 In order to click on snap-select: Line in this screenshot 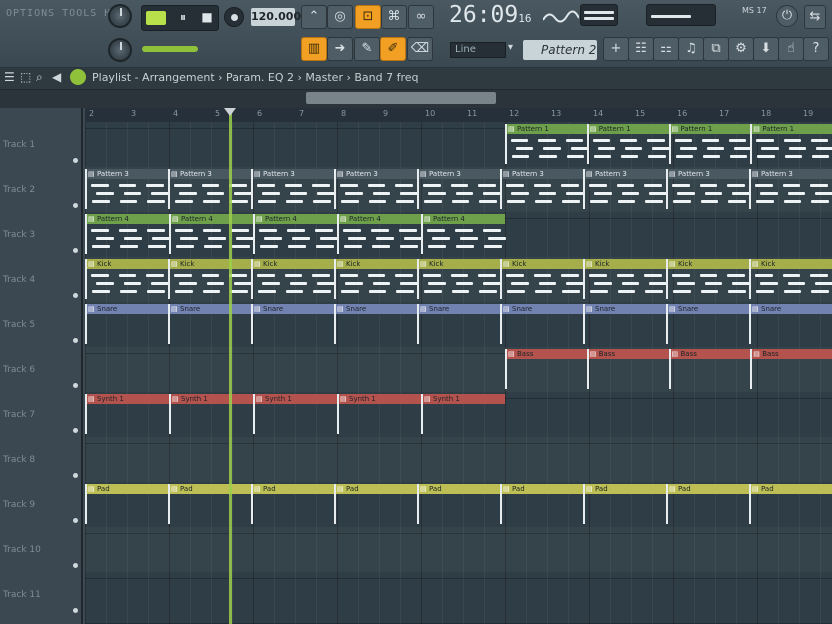, I will do `click(478, 50)`.